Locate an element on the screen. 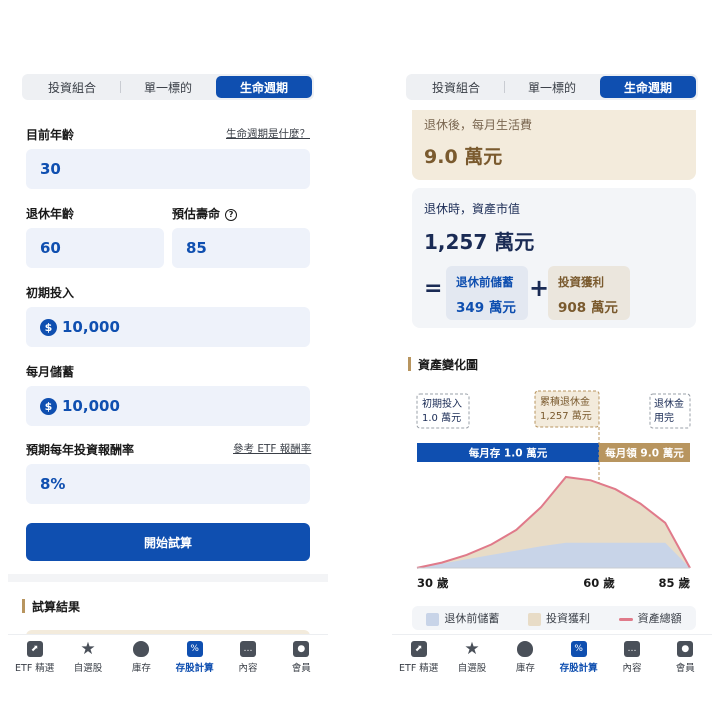 This screenshot has width=720, height=720. life-expectancy-label: 預估壽命 is located at coordinates (196, 214).